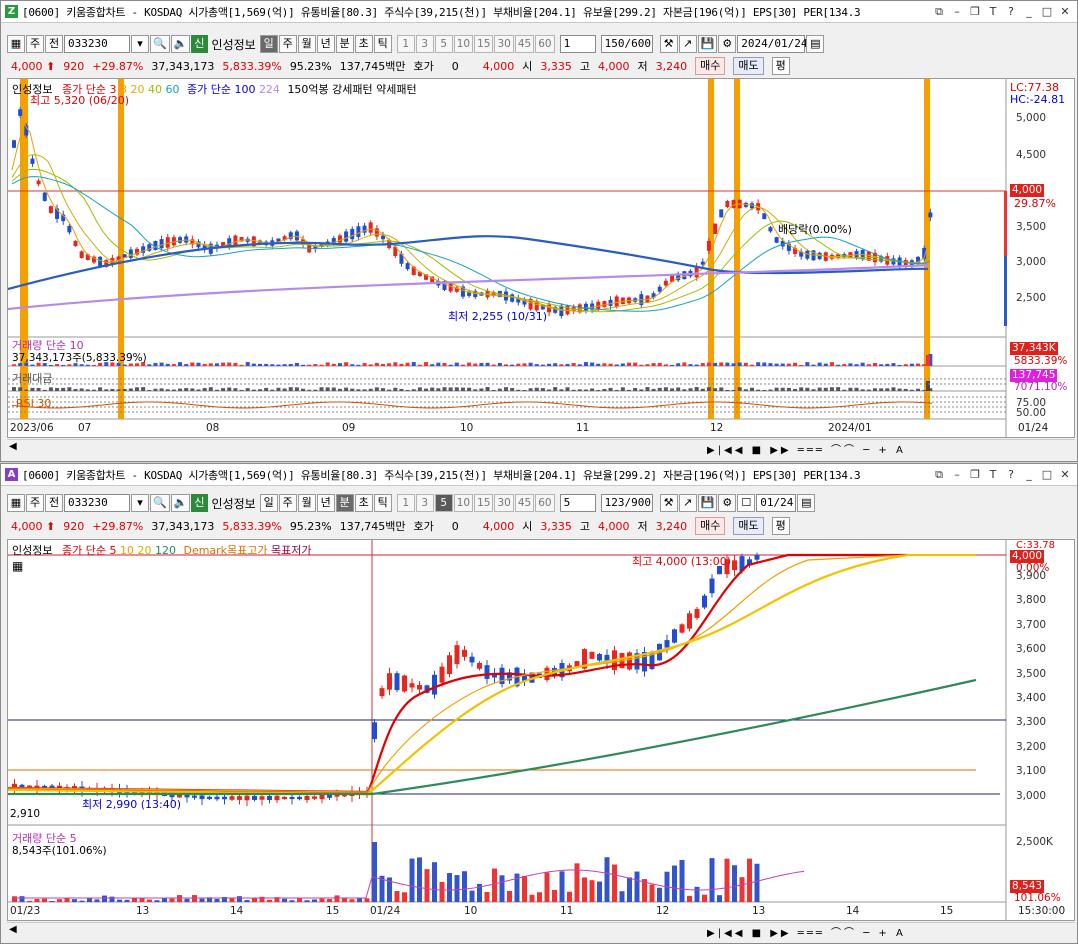 Image resolution: width=1078 pixels, height=944 pixels. I want to click on top-scrollbar: ◀ ▶|◀◀ ■ ▶▶ ═══ ⌒⌒ ─ + A, so click(541, 447).